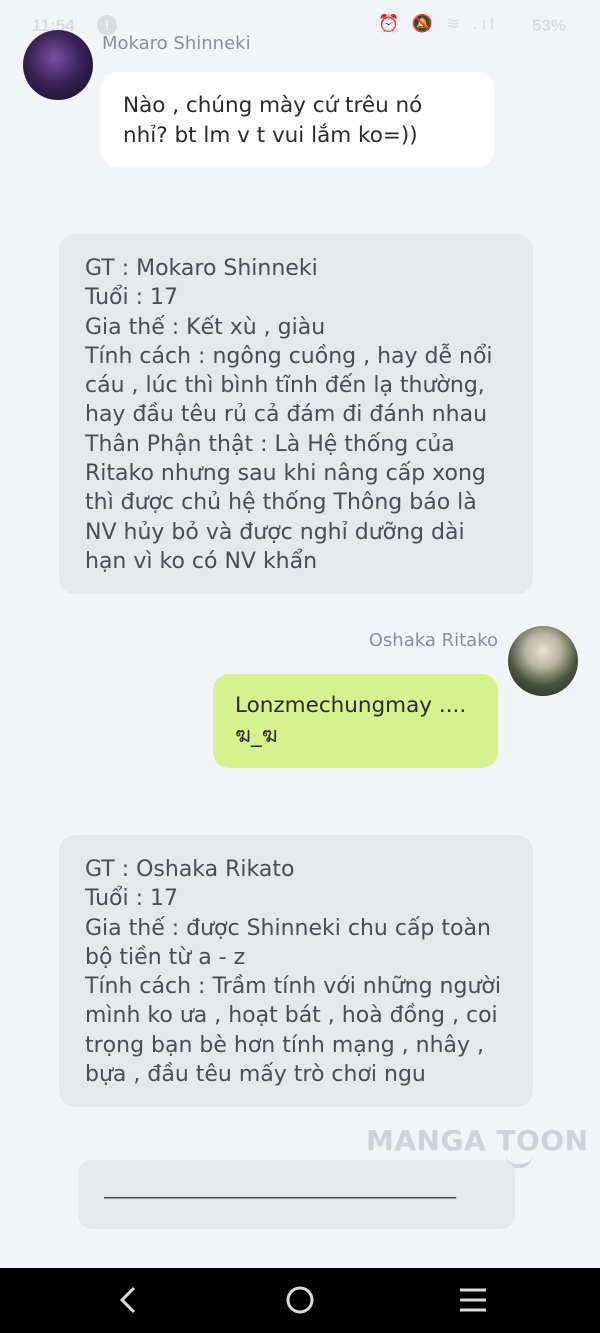 This screenshot has height=1333, width=600. I want to click on back-icon, so click(127, 1300).